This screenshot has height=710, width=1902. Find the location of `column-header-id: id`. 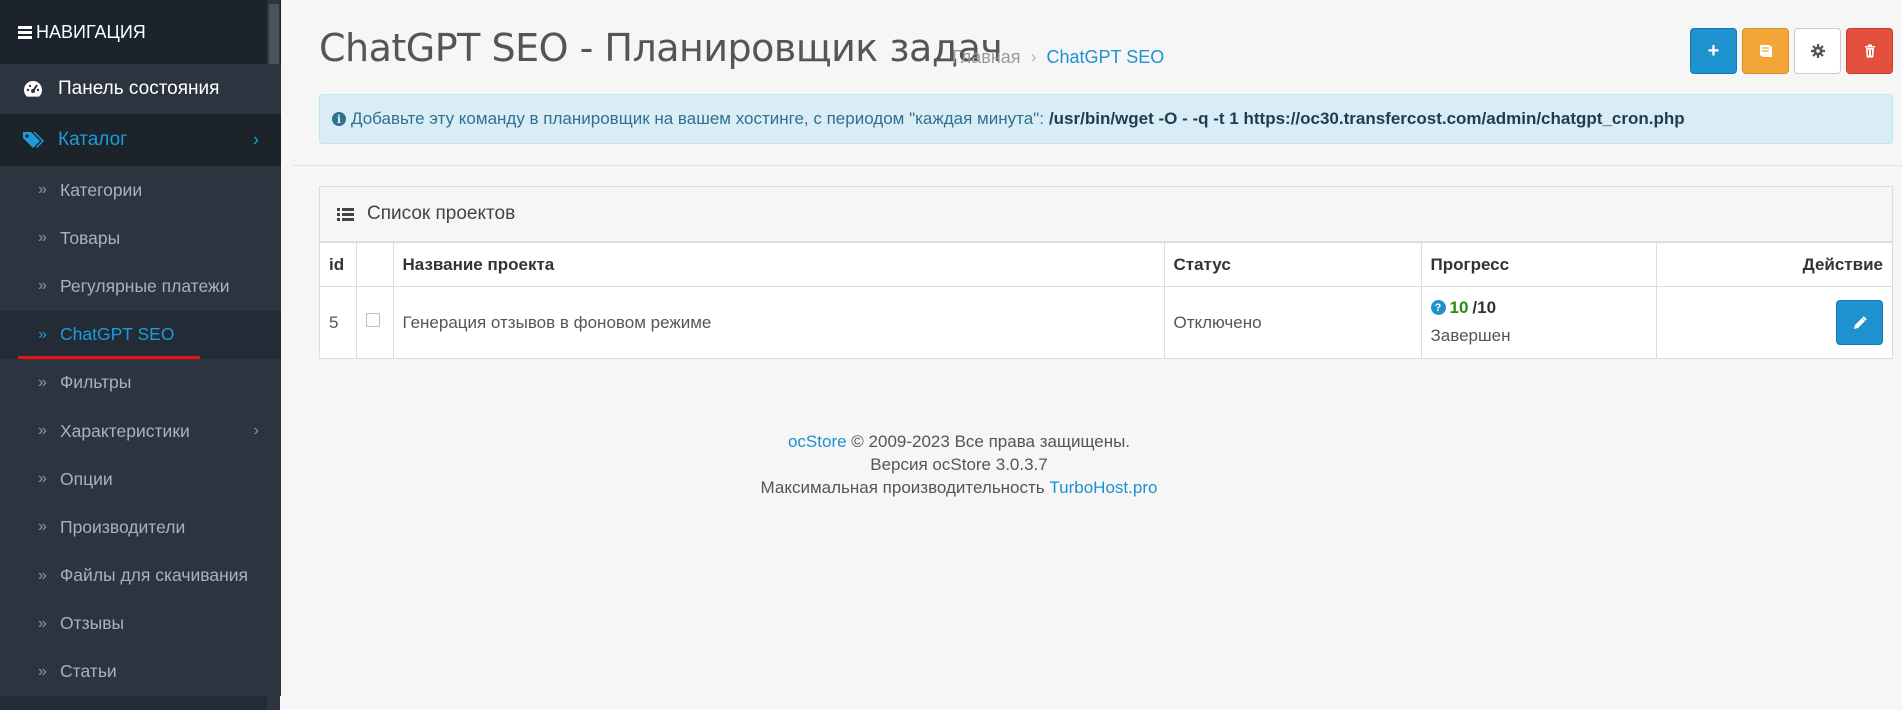

column-header-id: id is located at coordinates (338, 264).